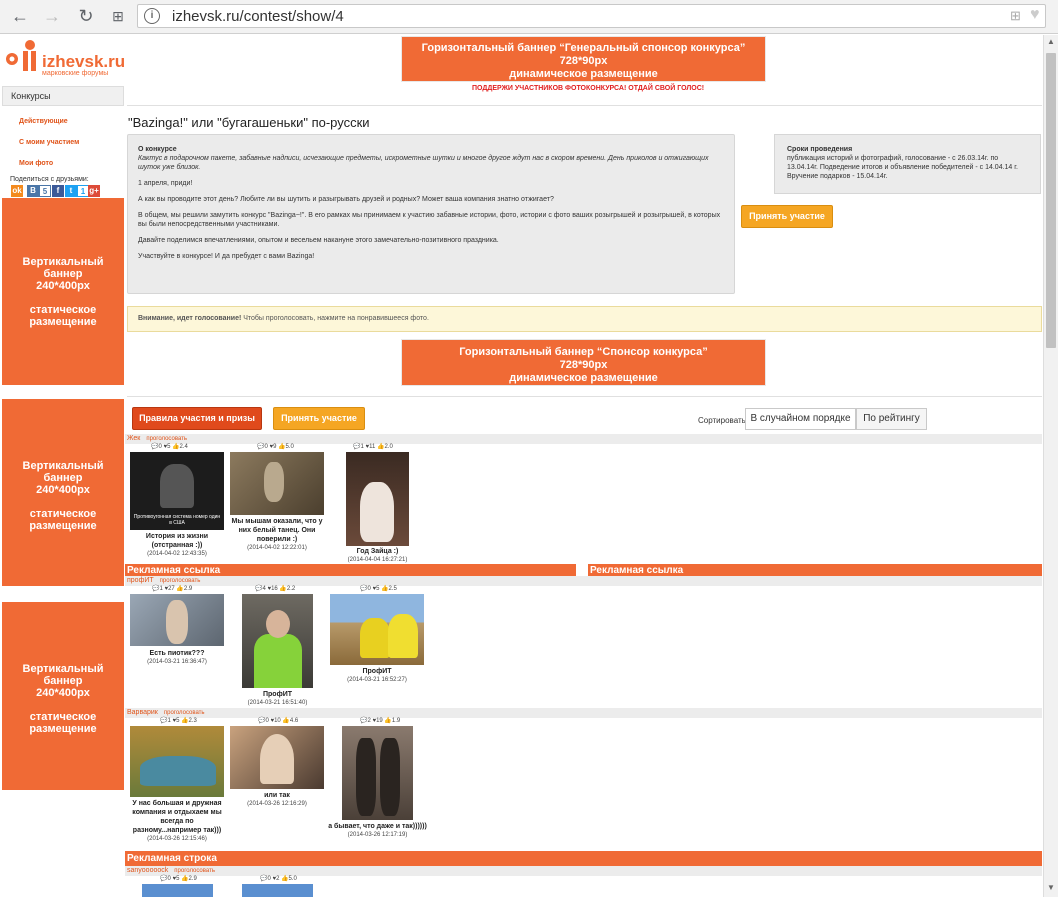 Image resolution: width=1058 pixels, height=897 pixels. I want to click on divider, so click(584, 396).